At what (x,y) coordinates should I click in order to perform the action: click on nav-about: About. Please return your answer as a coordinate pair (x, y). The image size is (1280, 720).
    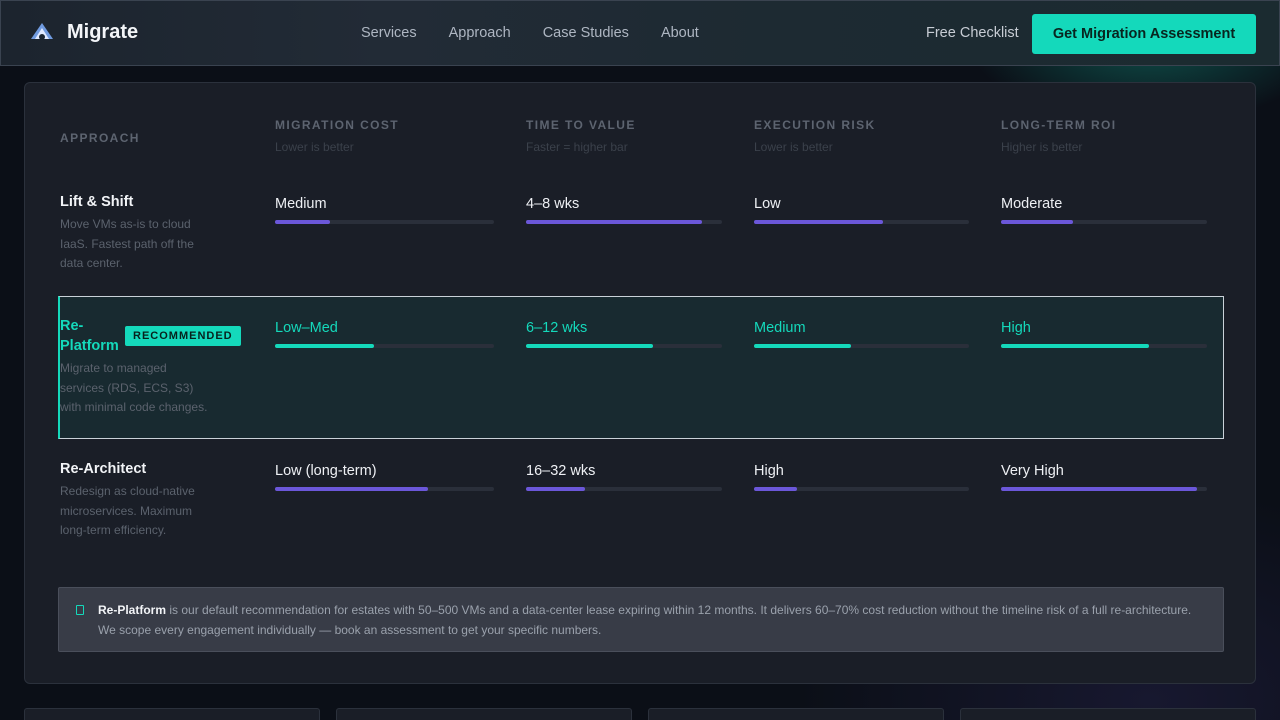
    Looking at the image, I should click on (680, 33).